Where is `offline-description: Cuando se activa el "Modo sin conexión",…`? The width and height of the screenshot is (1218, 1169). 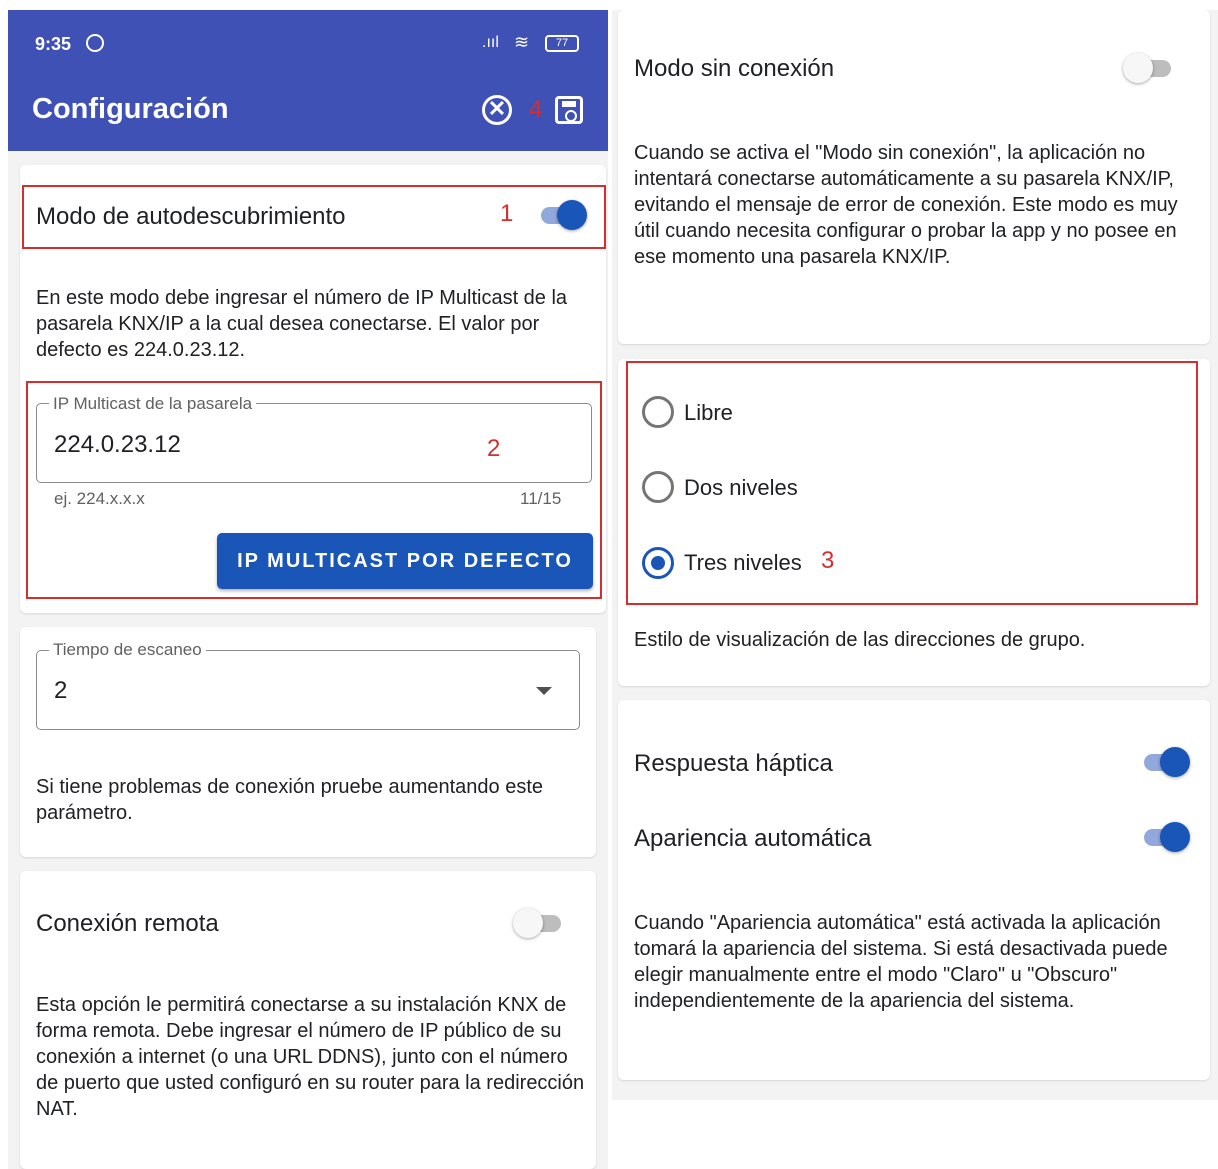 offline-description: Cuando se activa el "Modo sin conexión",… is located at coordinates (906, 205).